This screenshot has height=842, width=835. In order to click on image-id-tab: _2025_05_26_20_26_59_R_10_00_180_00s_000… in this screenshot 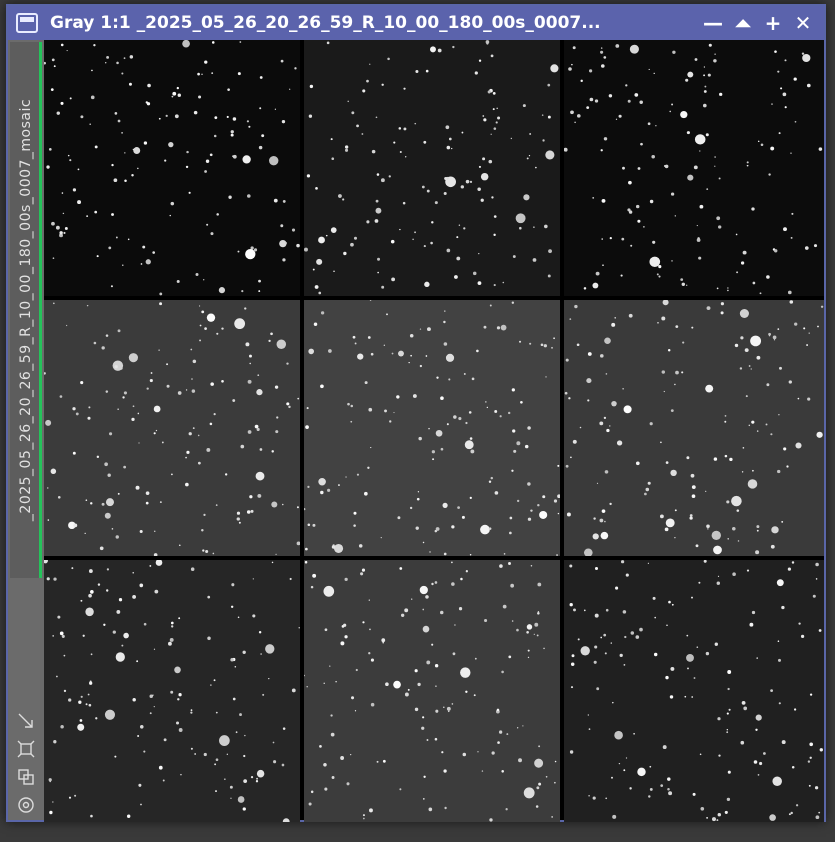, I will do `click(26, 310)`.